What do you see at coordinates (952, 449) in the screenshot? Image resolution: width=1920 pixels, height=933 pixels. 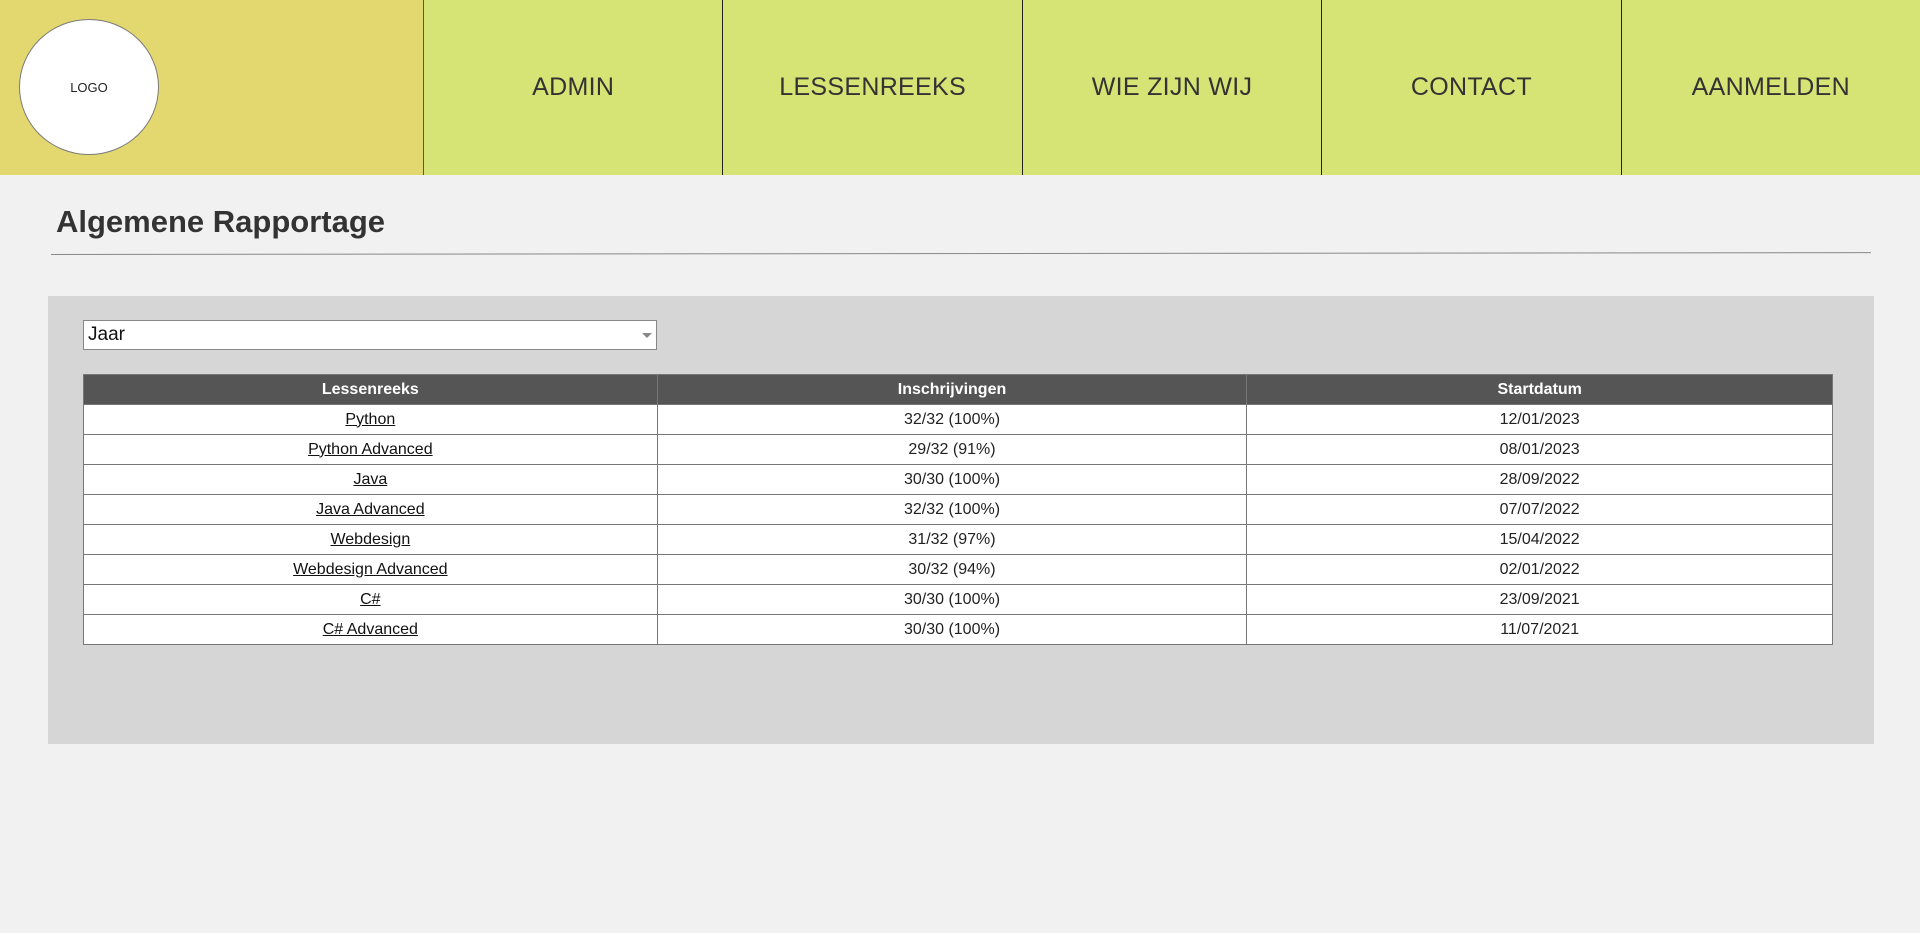 I see `enrollment-cell: 29/32 (91%)` at bounding box center [952, 449].